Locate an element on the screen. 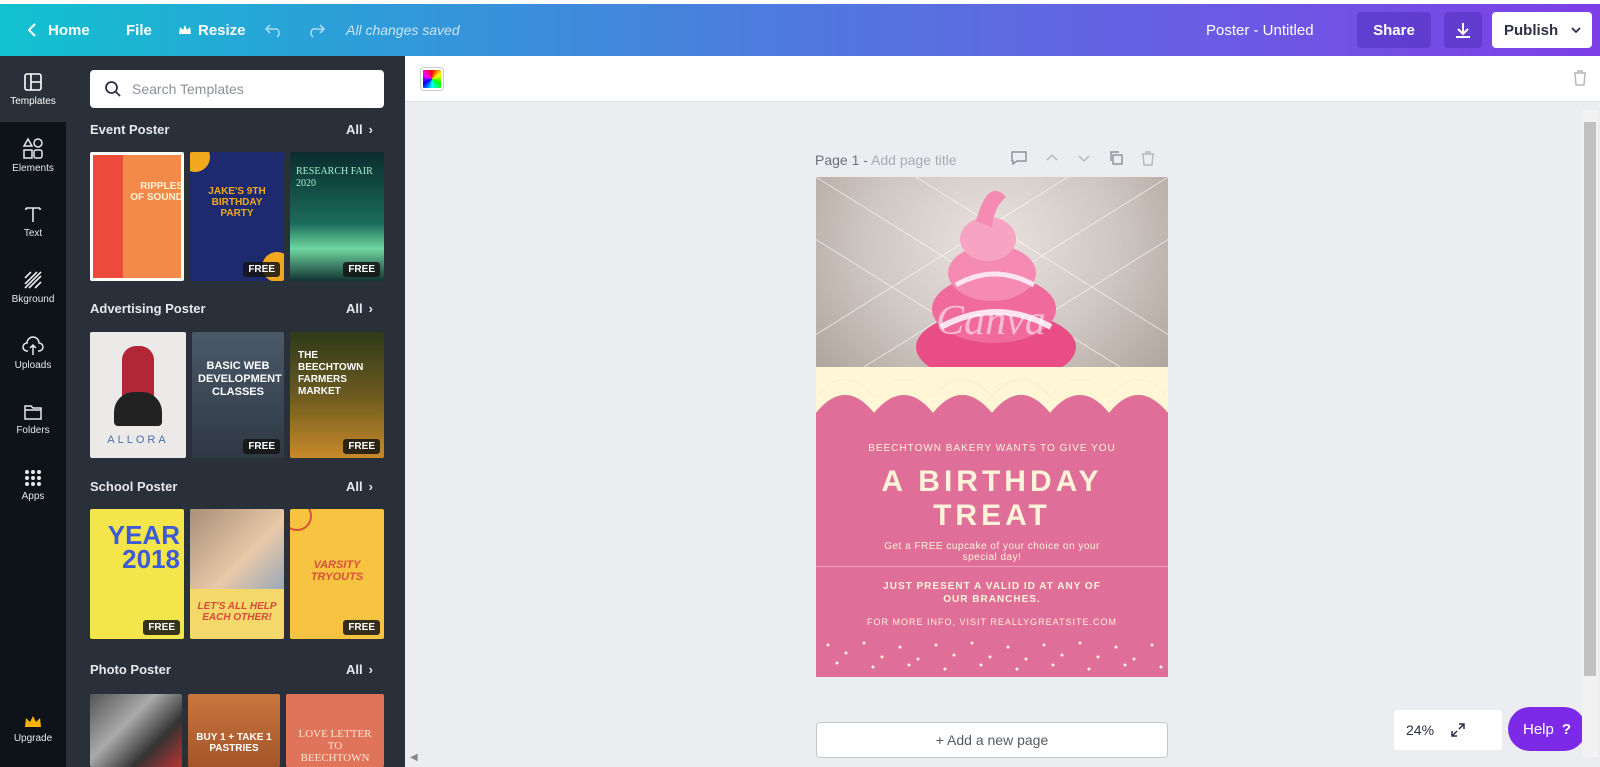  chevron-left-icon is located at coordinates (31, 30).